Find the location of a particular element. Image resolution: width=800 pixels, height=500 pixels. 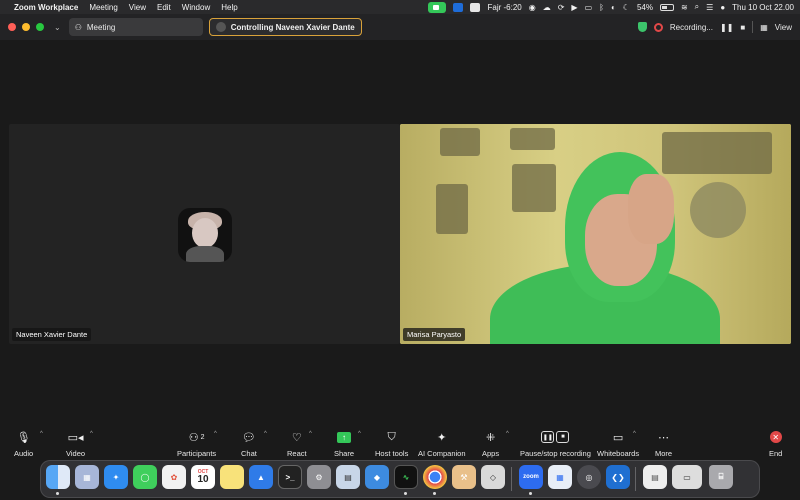

remote-control-tab: Controlling Naveen Xavier Dante is located at coordinates (285, 27).